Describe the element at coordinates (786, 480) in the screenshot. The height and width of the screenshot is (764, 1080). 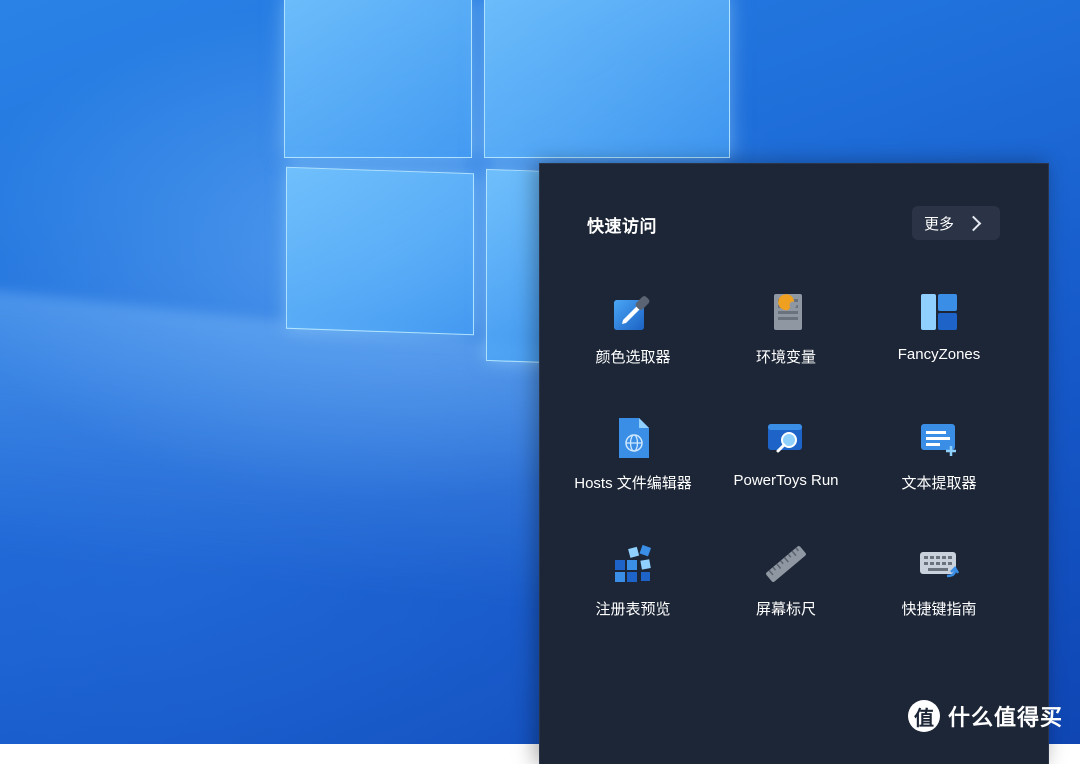
I see `tool-label: PowerToys Run` at that location.